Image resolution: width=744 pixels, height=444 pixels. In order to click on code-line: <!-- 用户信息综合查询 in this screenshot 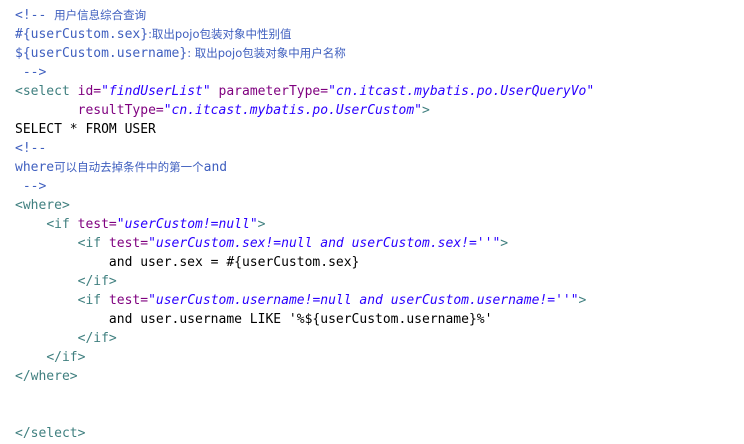, I will do `click(379, 15)`.